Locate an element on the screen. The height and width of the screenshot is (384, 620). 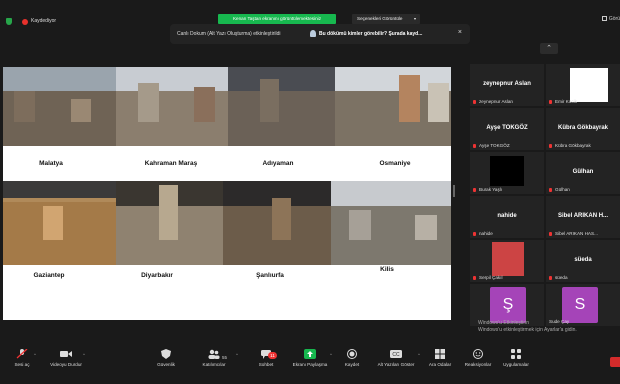
gallery-view-label: Görü is located at coordinates (614, 19).